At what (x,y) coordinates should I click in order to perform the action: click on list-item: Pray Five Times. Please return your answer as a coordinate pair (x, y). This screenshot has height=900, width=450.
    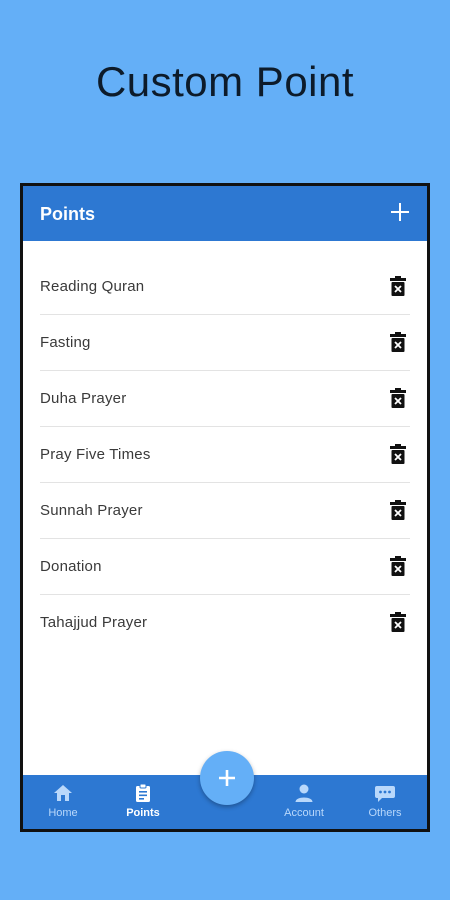
    Looking at the image, I should click on (225, 455).